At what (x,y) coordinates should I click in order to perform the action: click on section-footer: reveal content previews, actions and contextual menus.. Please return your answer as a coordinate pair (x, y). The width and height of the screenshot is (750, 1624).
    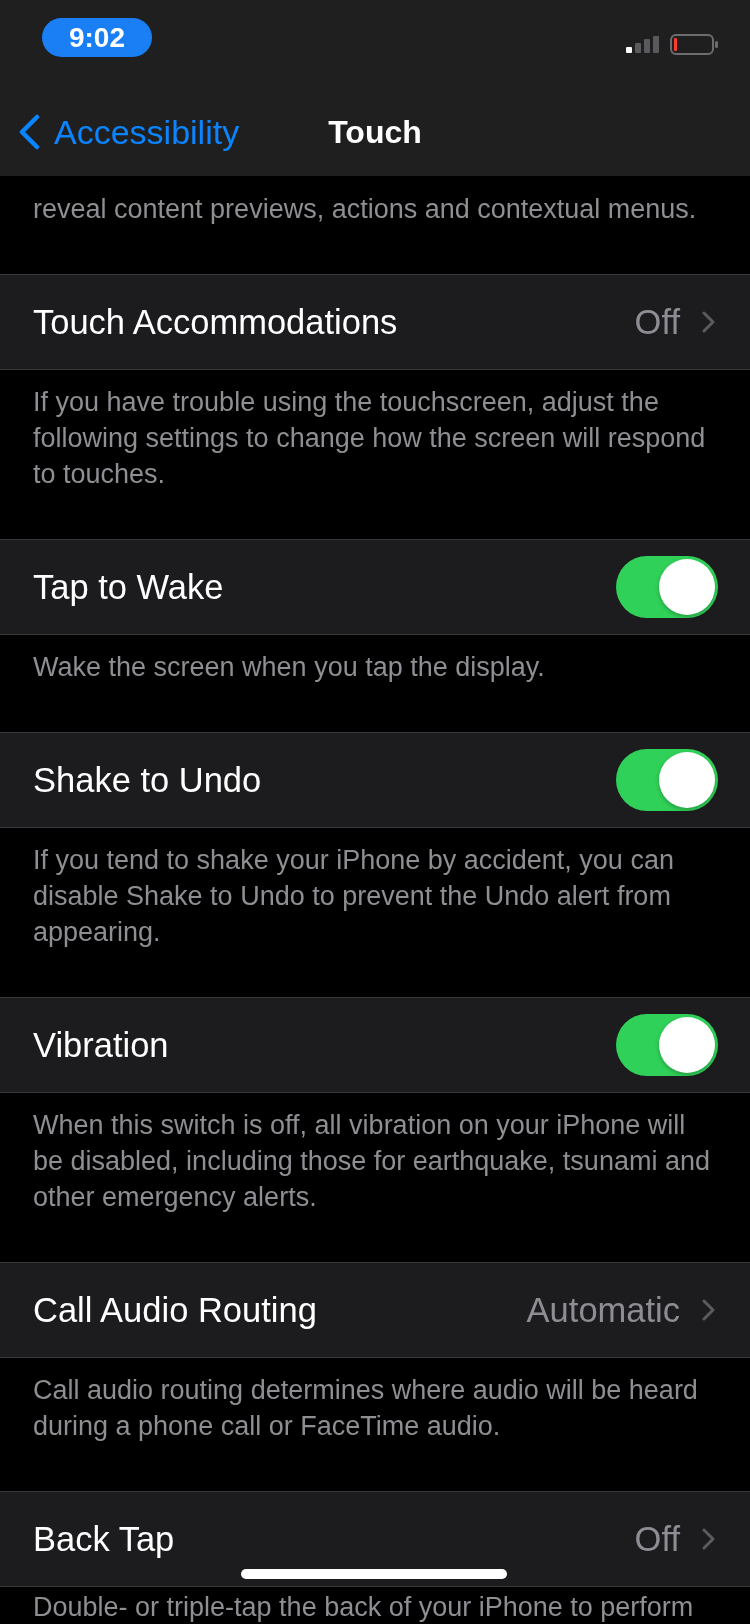
    Looking at the image, I should click on (375, 225).